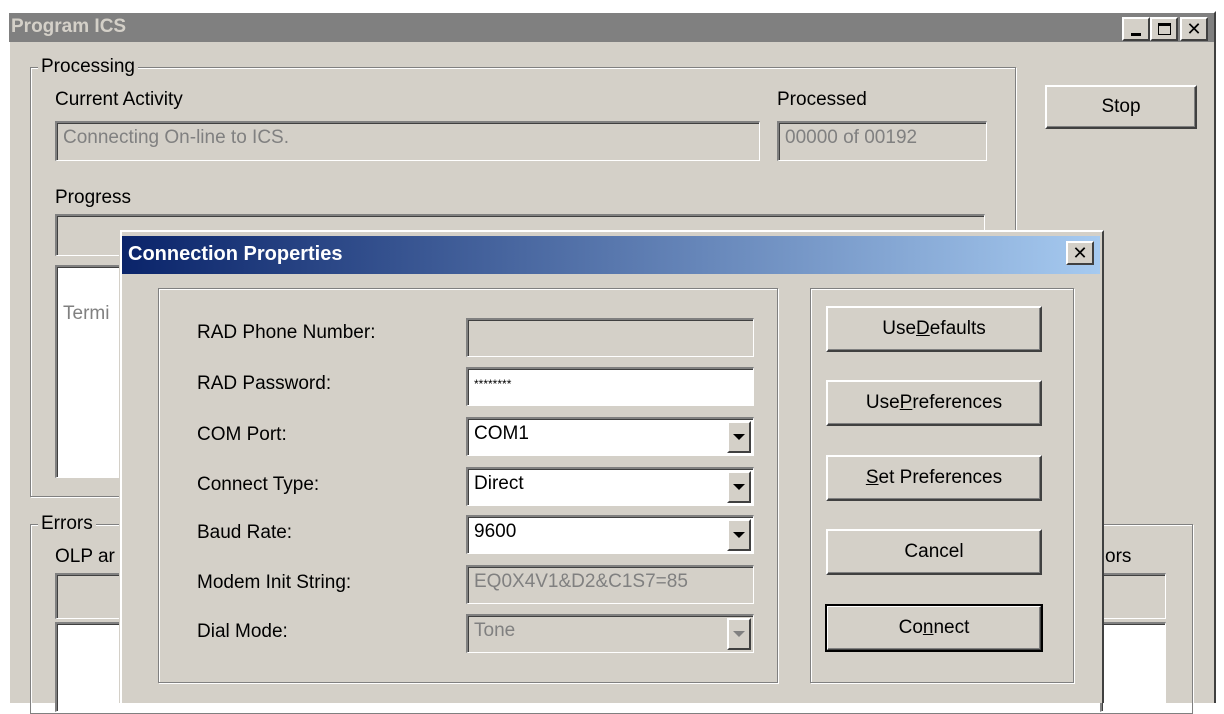  I want to click on modem-init-string-field: EQ0X4V1&D2&C1S7=85, so click(610, 584).